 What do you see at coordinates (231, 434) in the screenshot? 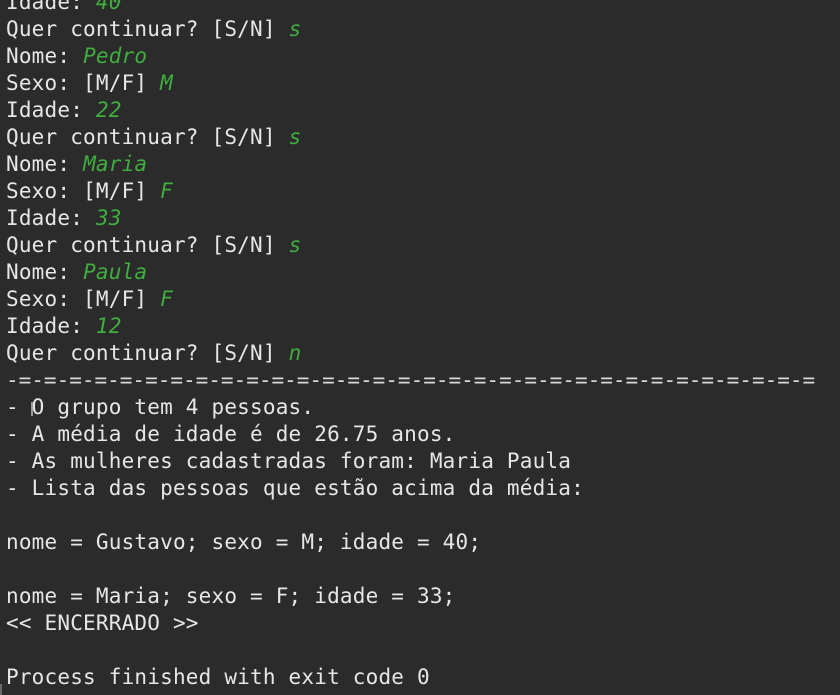
I see `summary-line: - A média de idade é de 26.75 anos.` at bounding box center [231, 434].